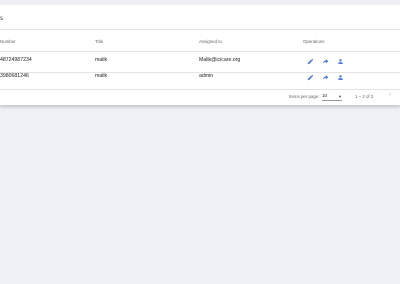 This screenshot has height=284, width=400. What do you see at coordinates (340, 96) in the screenshot?
I see `dropdown-caret-icon: ▼` at bounding box center [340, 96].